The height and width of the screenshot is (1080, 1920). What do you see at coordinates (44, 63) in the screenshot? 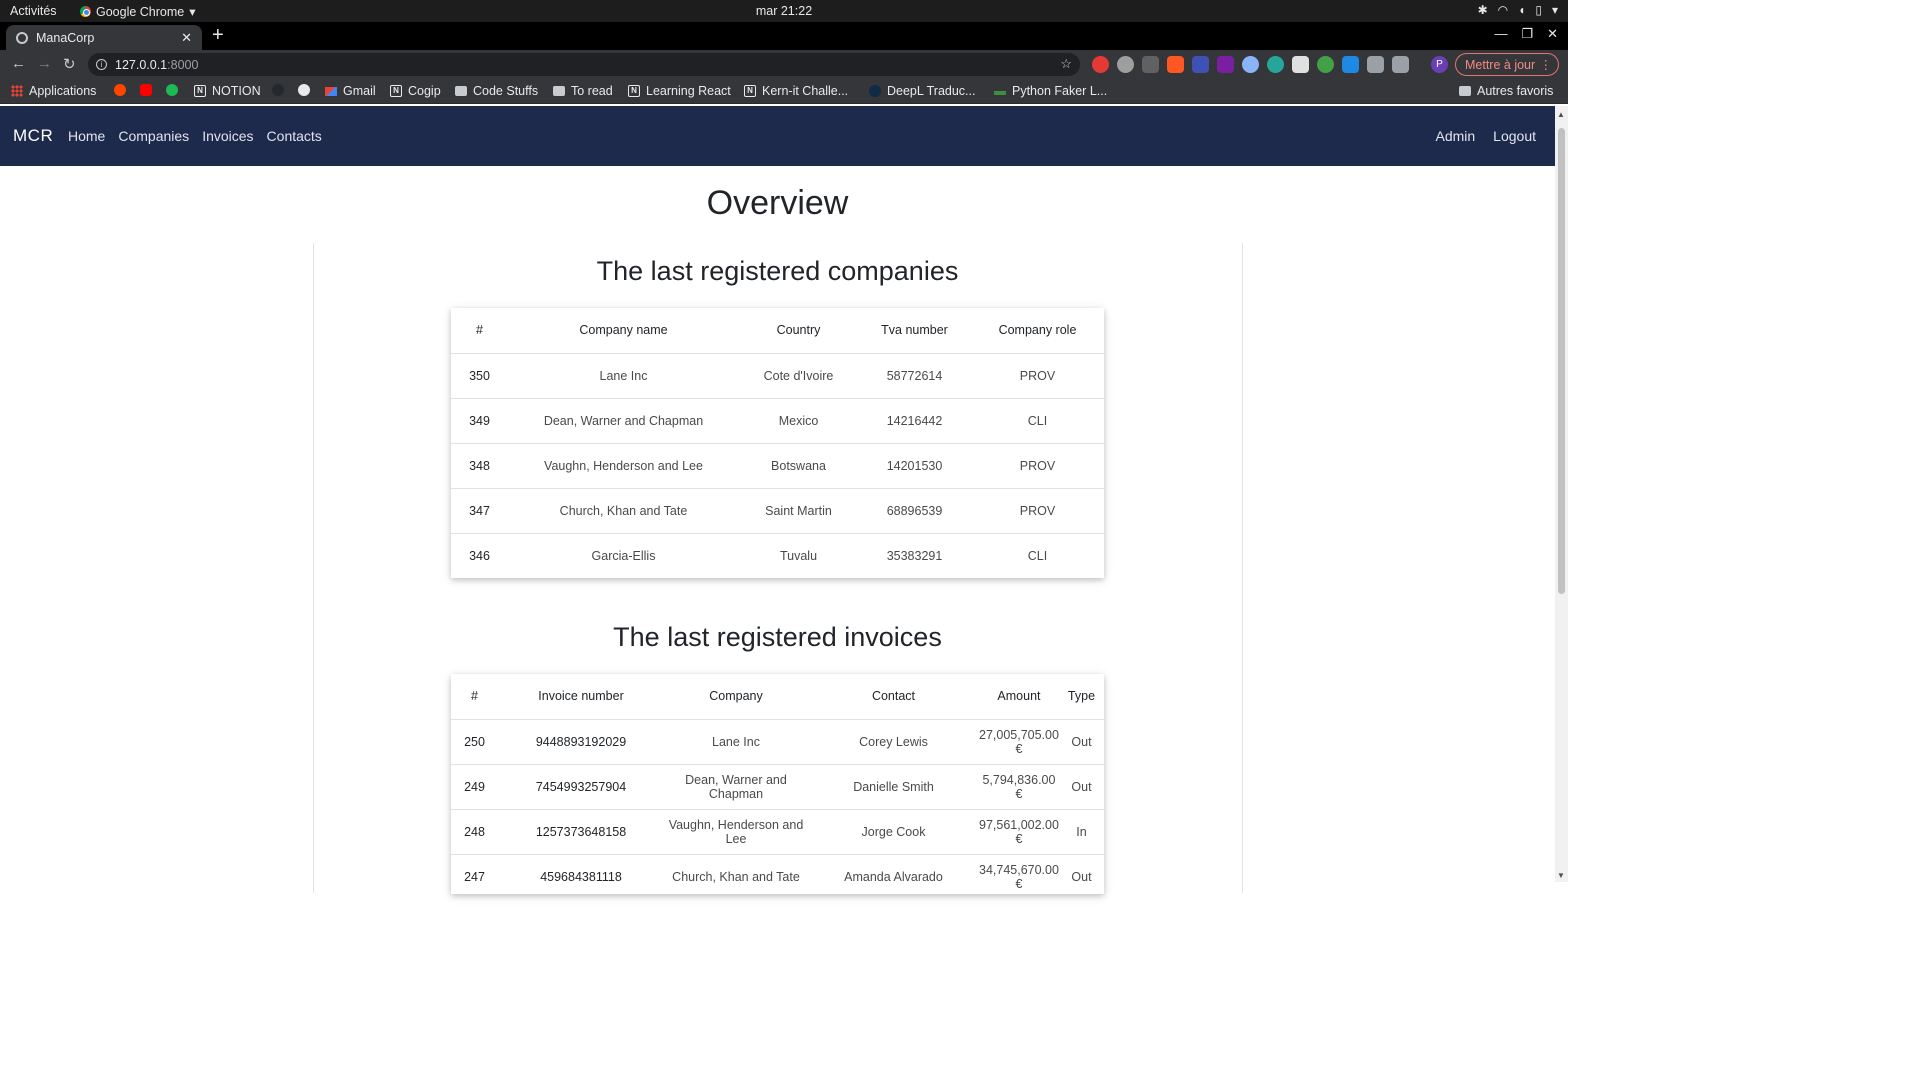
I see `forward-arrow-icon: →` at bounding box center [44, 63].